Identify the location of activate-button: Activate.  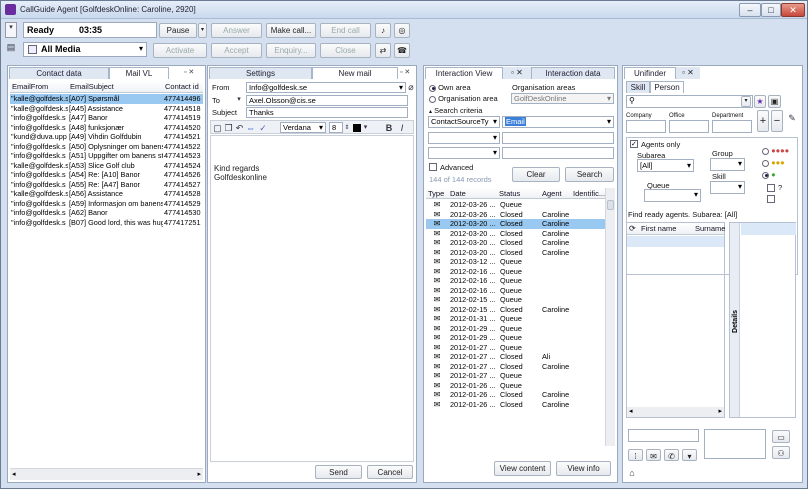
(180, 50).